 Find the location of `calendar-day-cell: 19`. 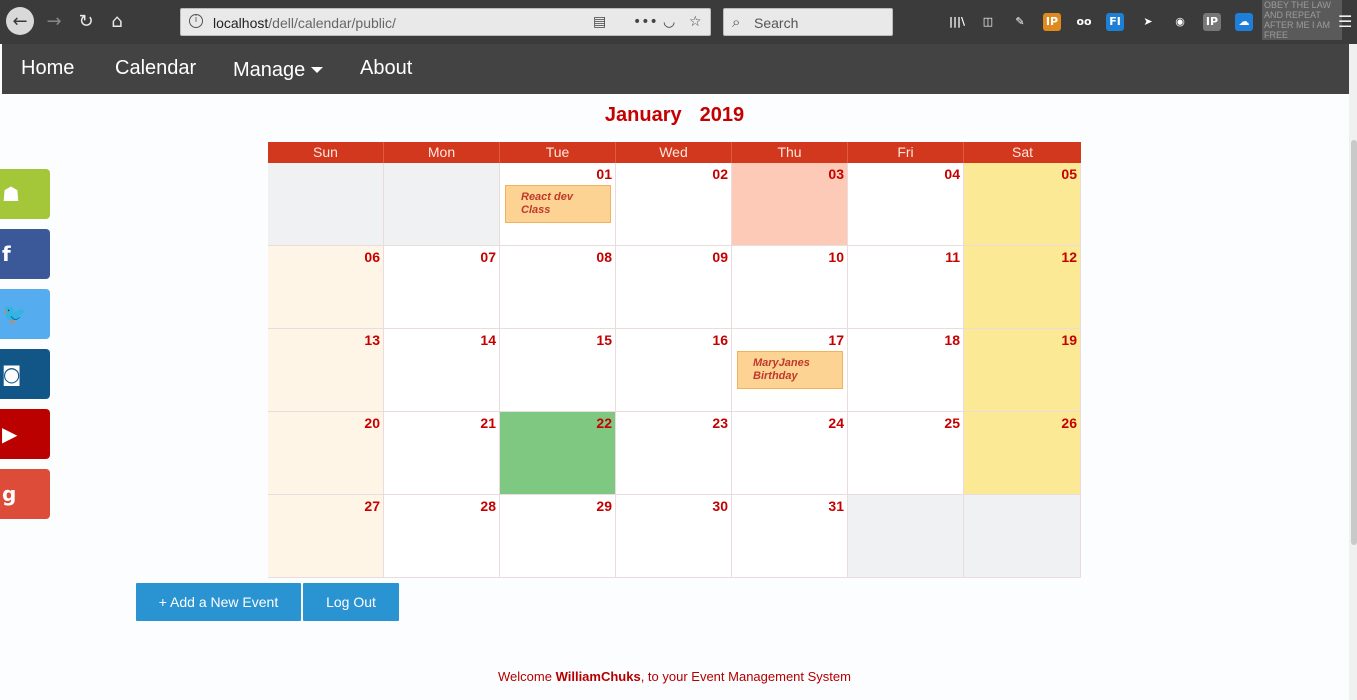

calendar-day-cell: 19 is located at coordinates (1022, 370).